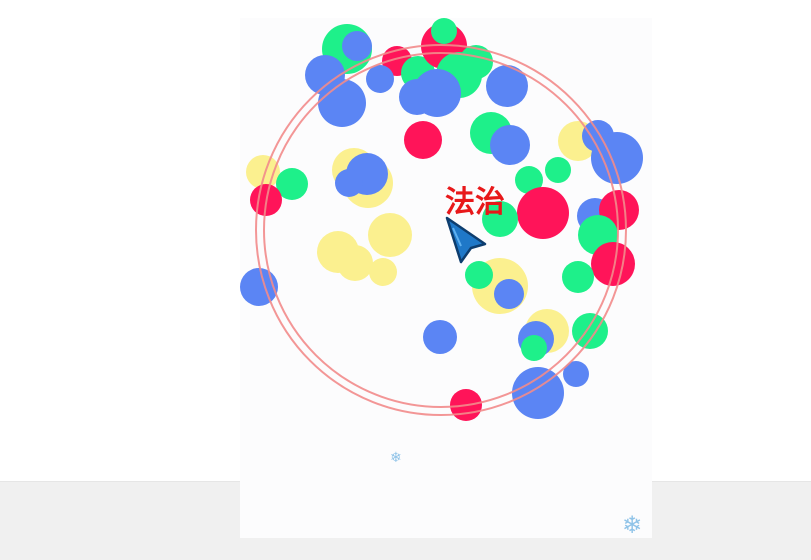 This screenshot has width=811, height=560. What do you see at coordinates (632, 525) in the screenshot?
I see `snowflake-icon-large: ❄` at bounding box center [632, 525].